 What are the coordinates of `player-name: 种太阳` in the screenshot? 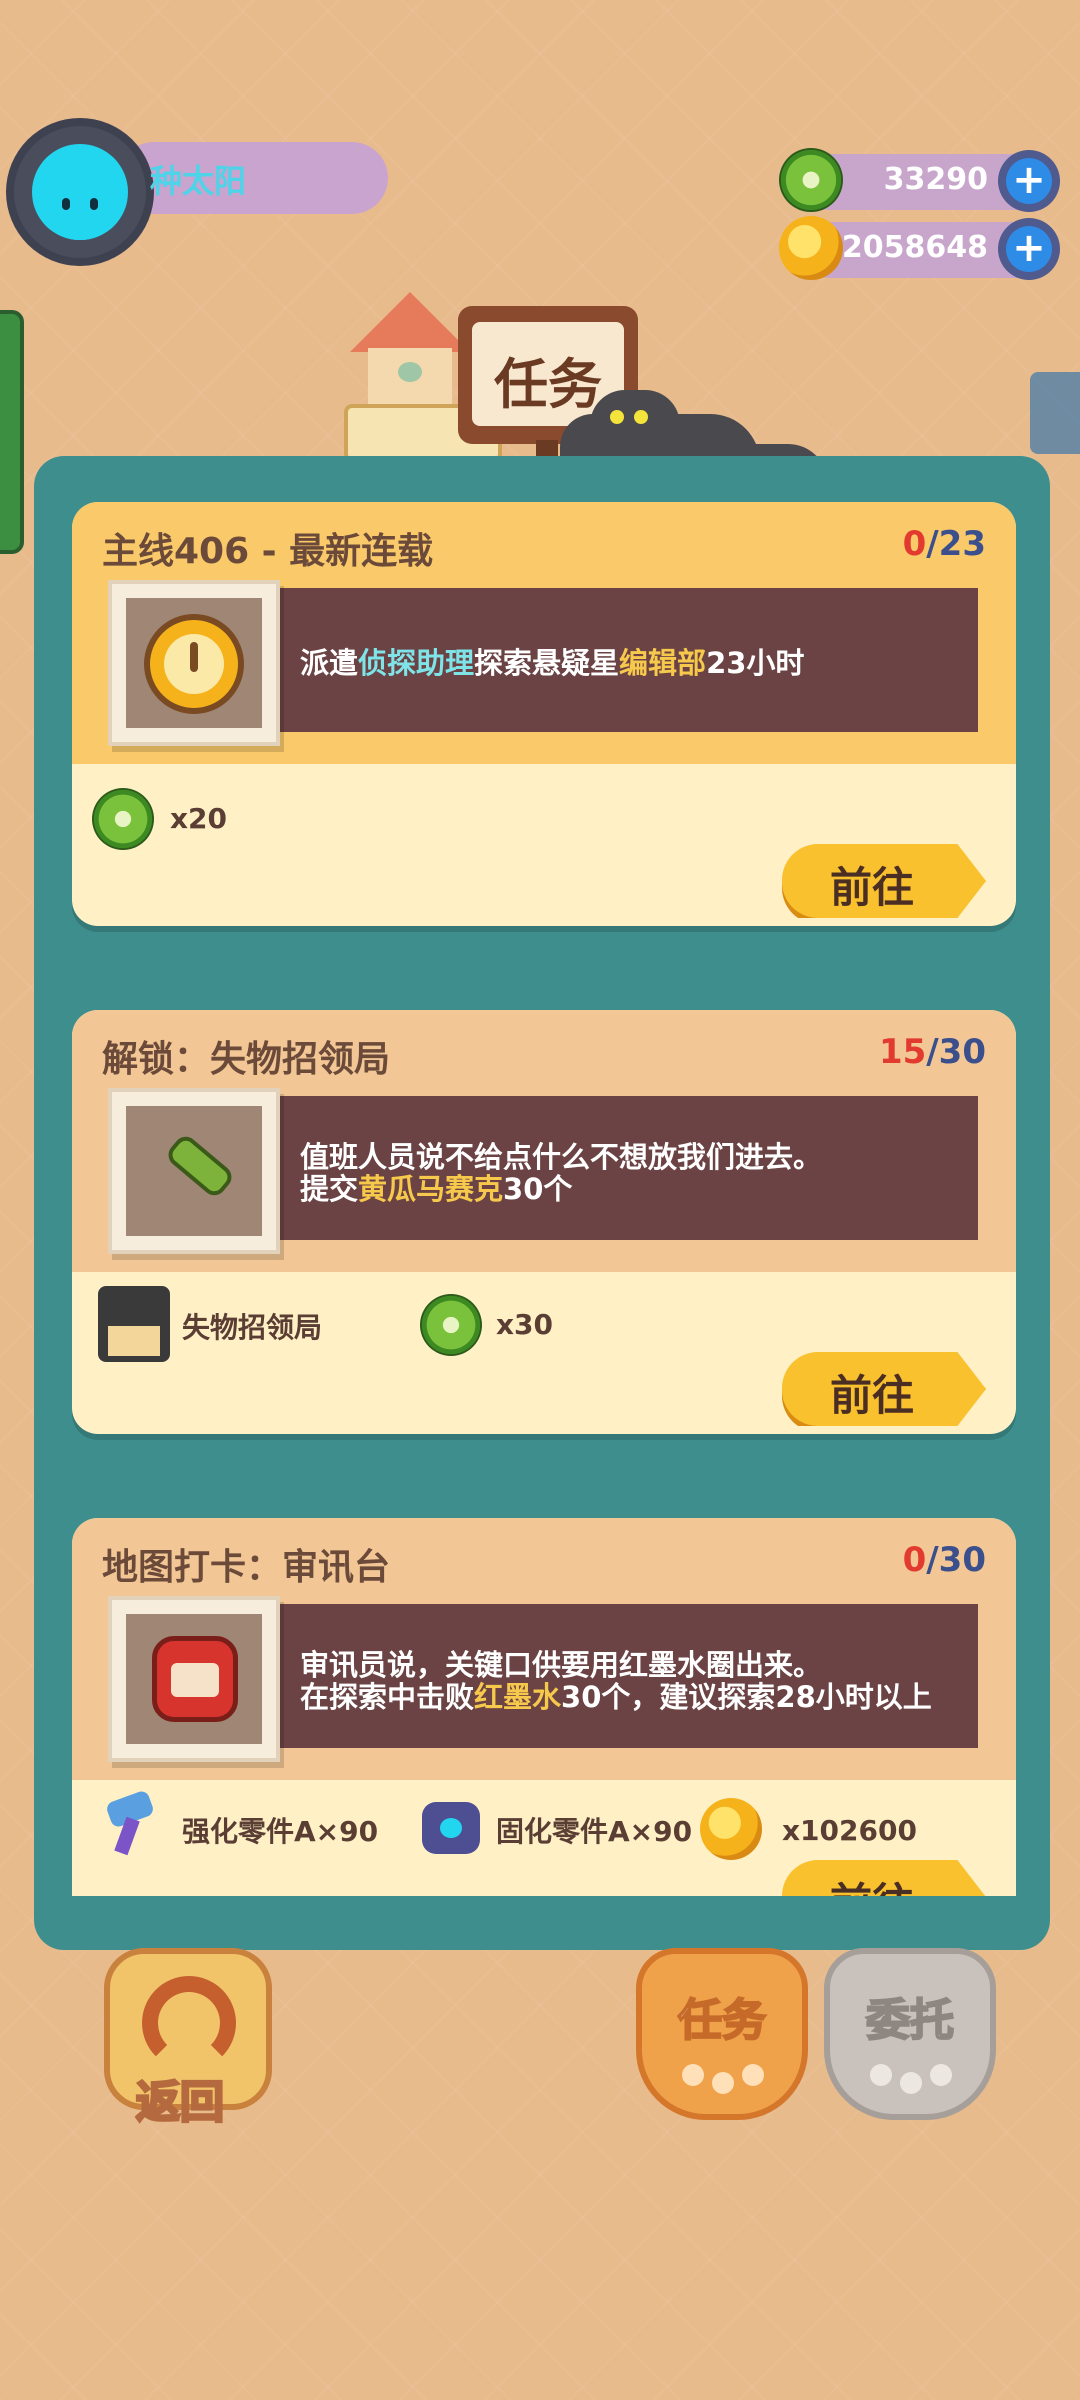 It's located at (198, 181).